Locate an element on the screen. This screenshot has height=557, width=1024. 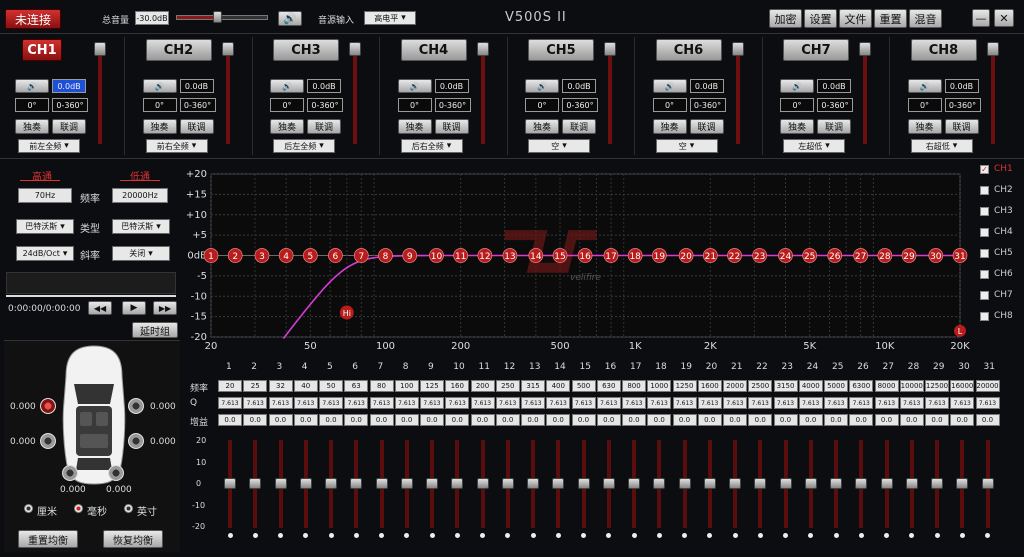
player-progress is located at coordinates (91, 283).